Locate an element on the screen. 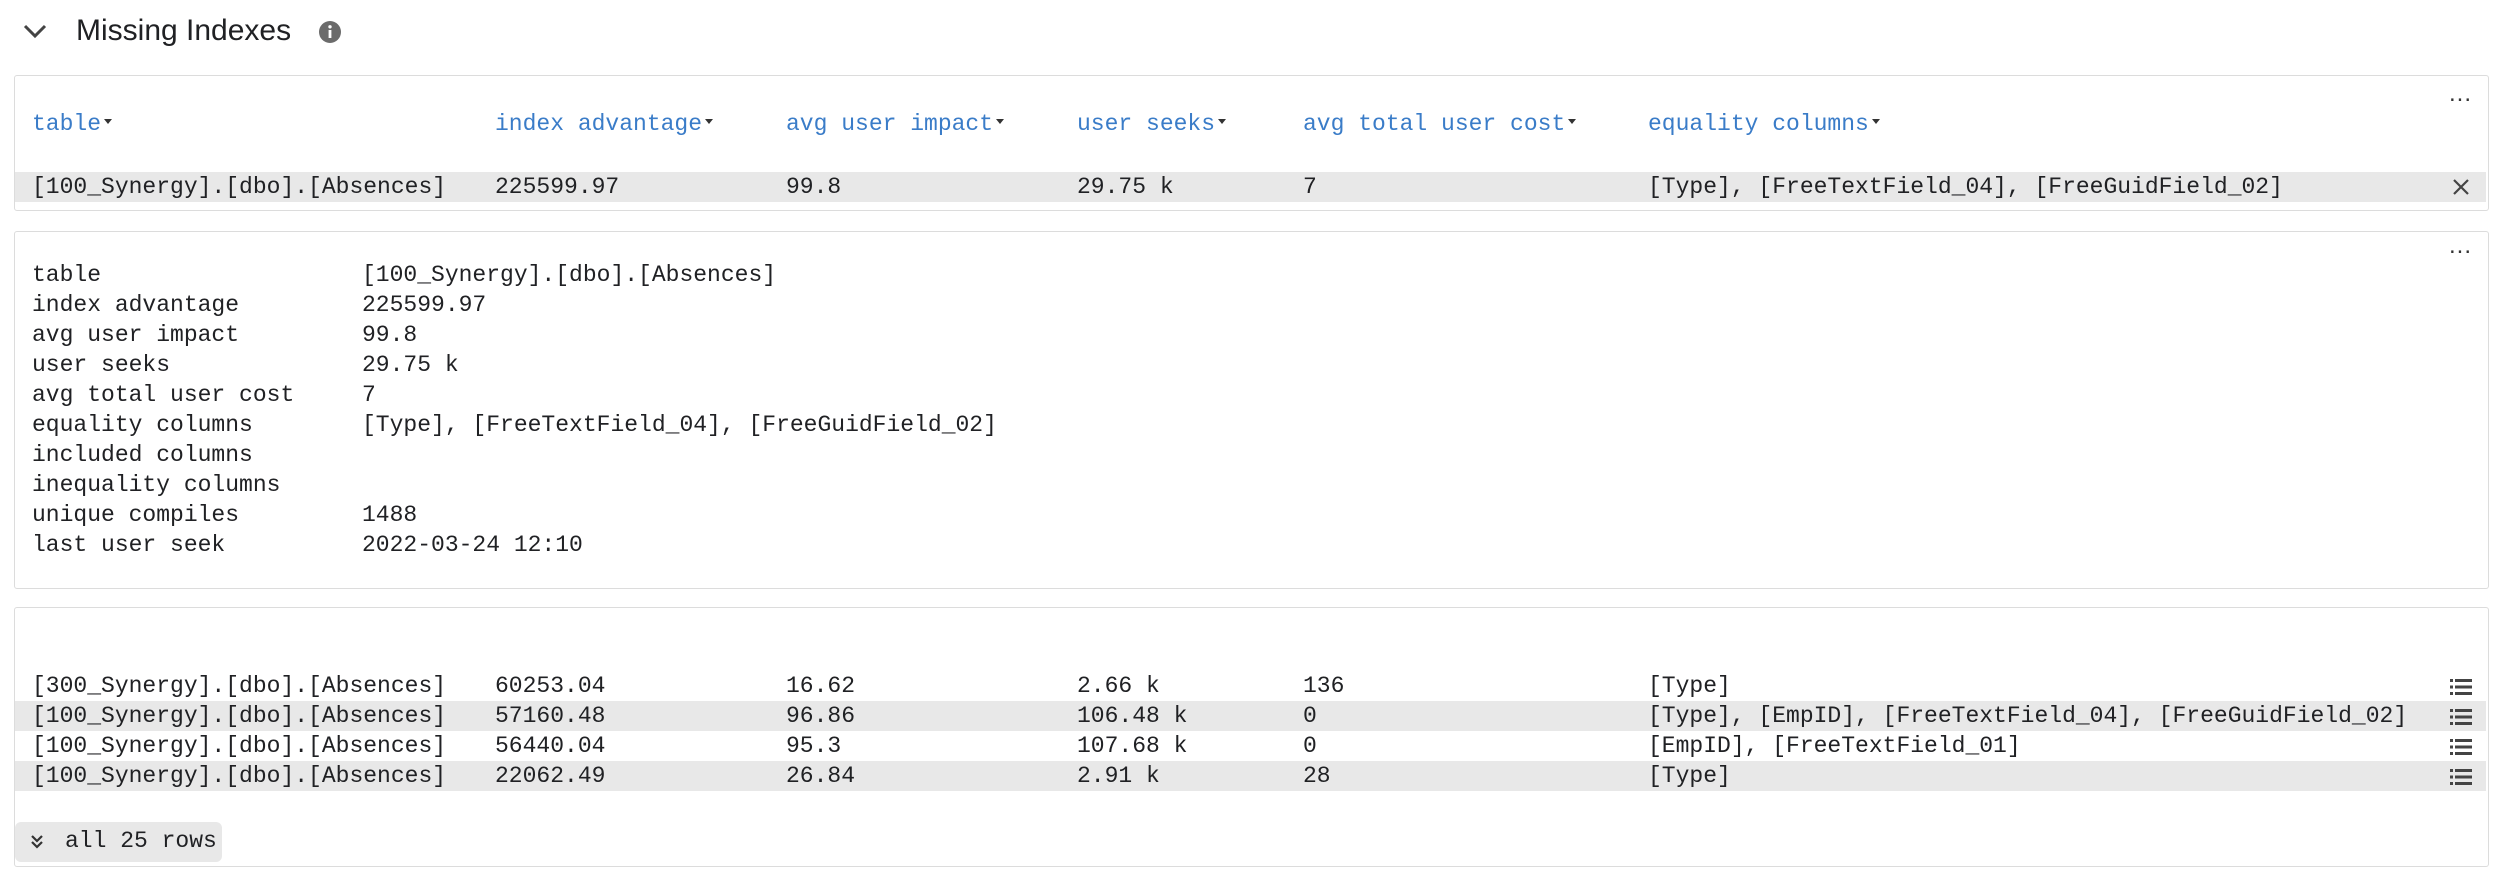 The height and width of the screenshot is (881, 2500). detail-value: 99.8 is located at coordinates (390, 335).